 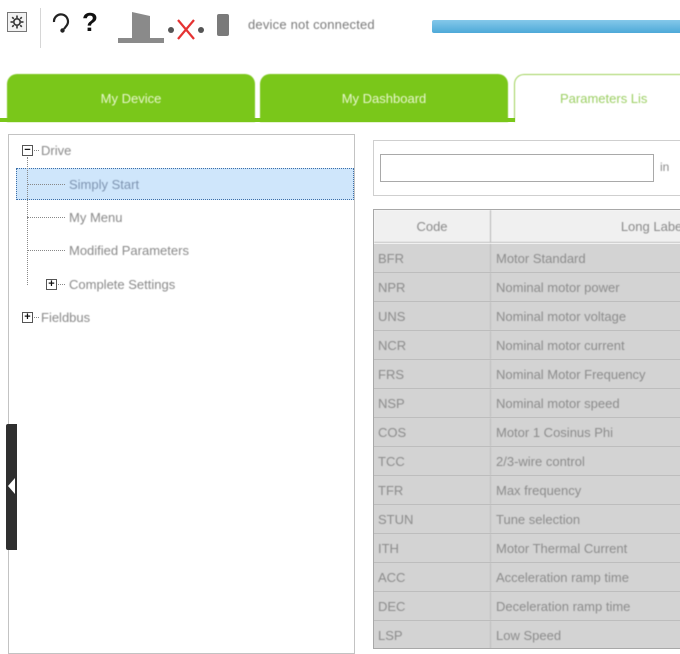 What do you see at coordinates (432, 345) in the screenshot?
I see `cell-code: NCR` at bounding box center [432, 345].